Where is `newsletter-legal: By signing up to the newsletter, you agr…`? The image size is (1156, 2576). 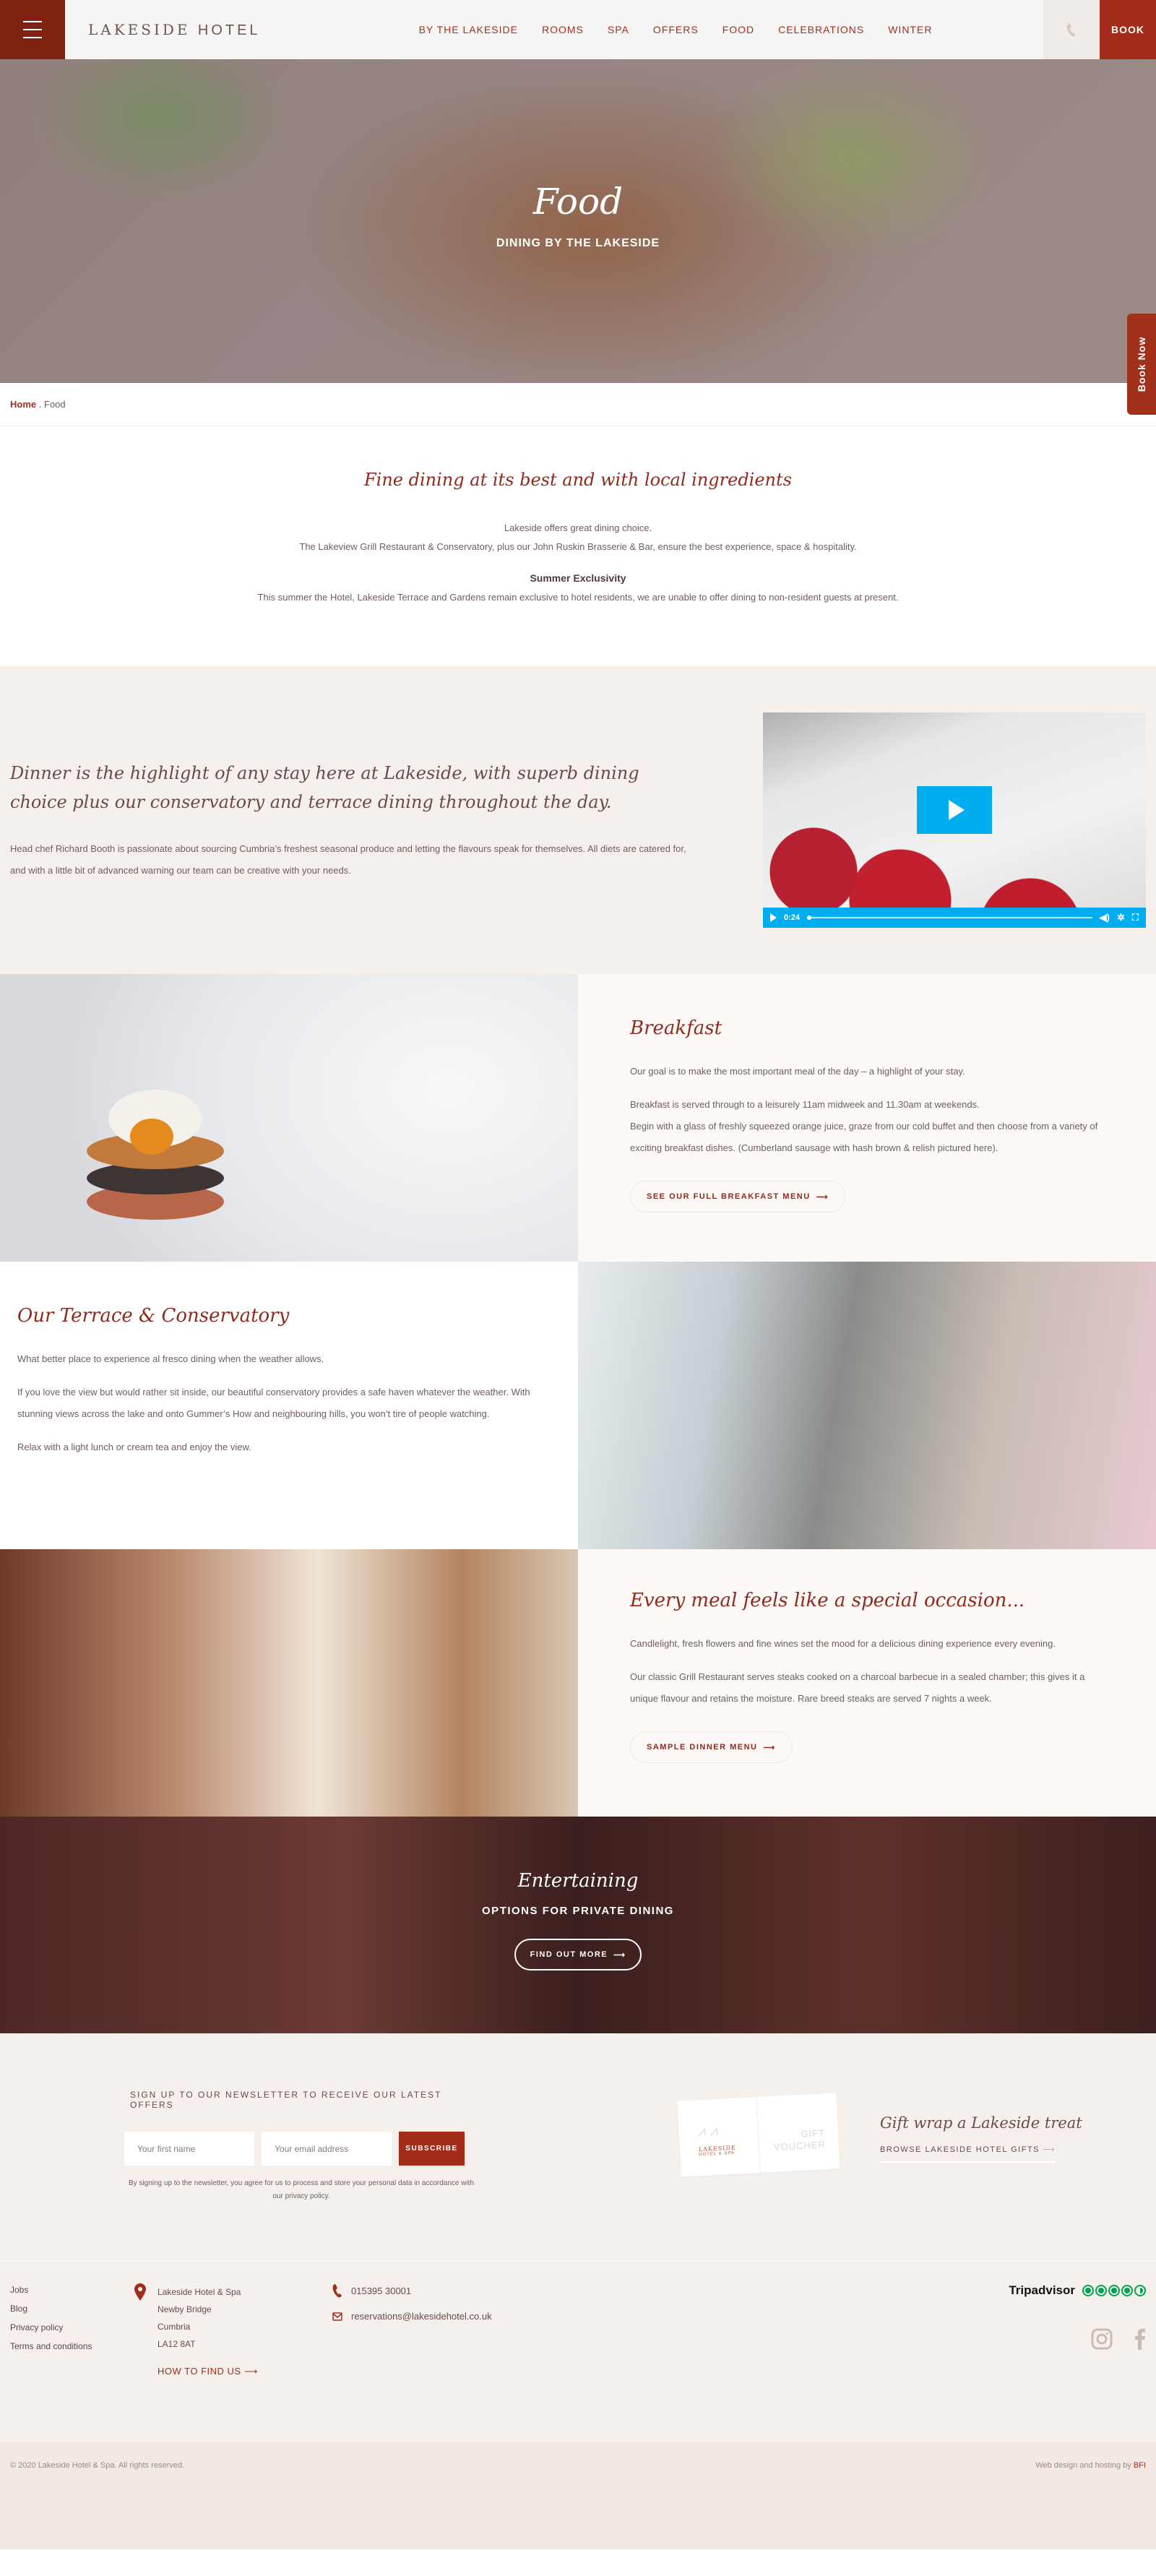
newsletter-legal: By signing up to the newsletter, you agr… is located at coordinates (301, 2189).